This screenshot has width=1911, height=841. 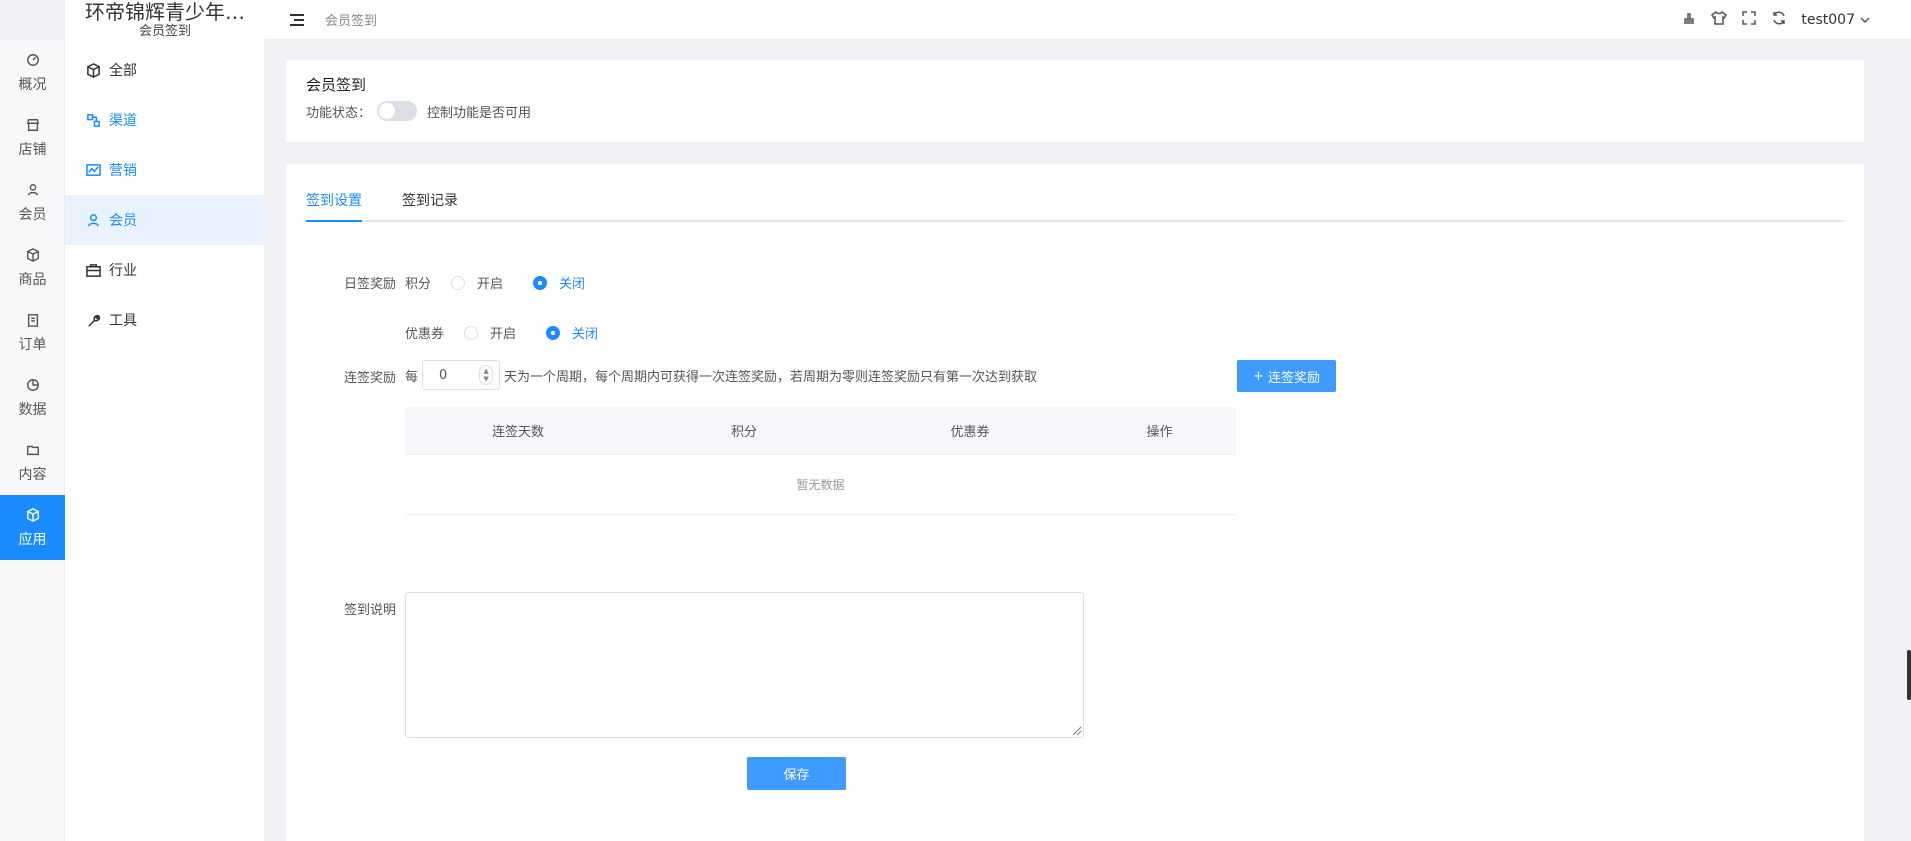 What do you see at coordinates (418, 284) in the screenshot?
I see `points-label: 积分` at bounding box center [418, 284].